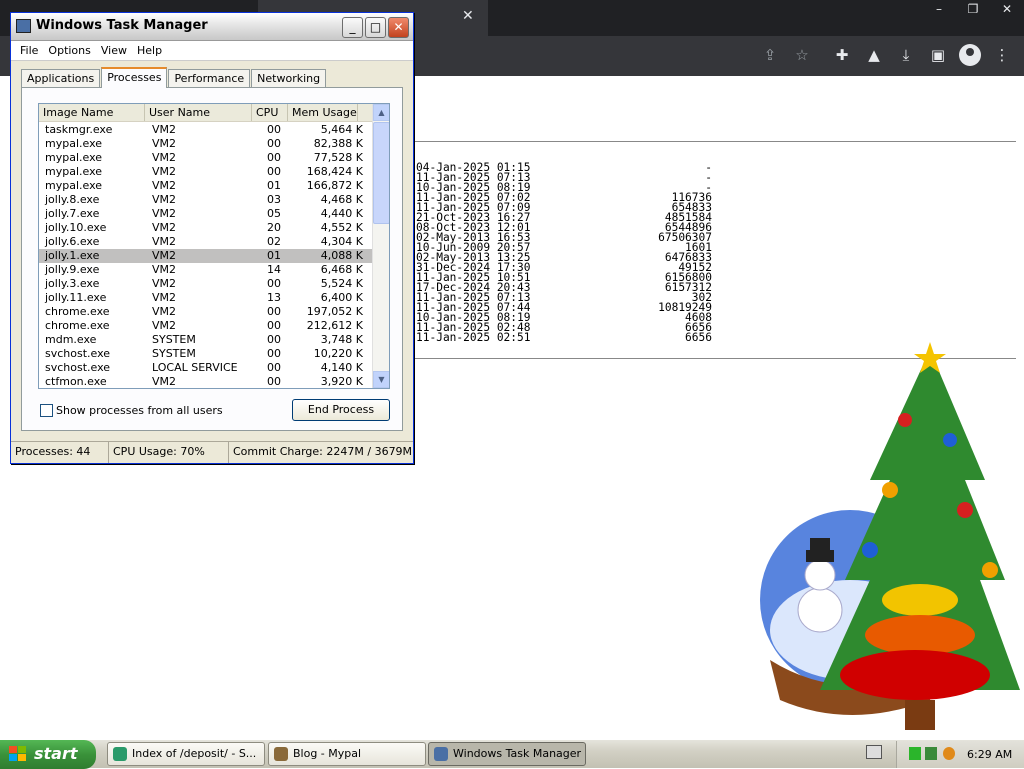  Describe the element at coordinates (29, 50) in the screenshot. I see `menu-file: File` at that location.